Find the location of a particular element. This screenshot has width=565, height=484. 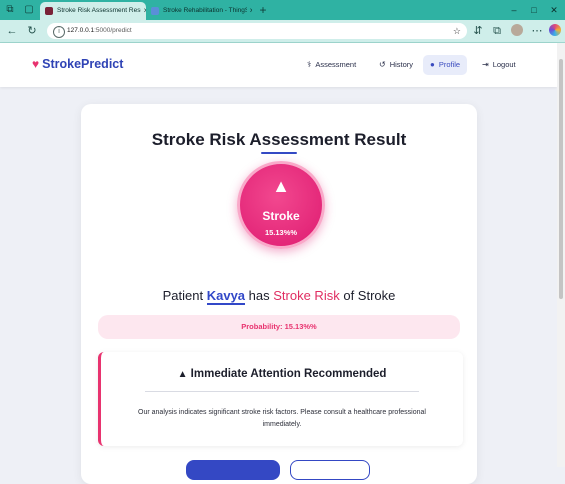

user-icon: ● is located at coordinates (432, 64).